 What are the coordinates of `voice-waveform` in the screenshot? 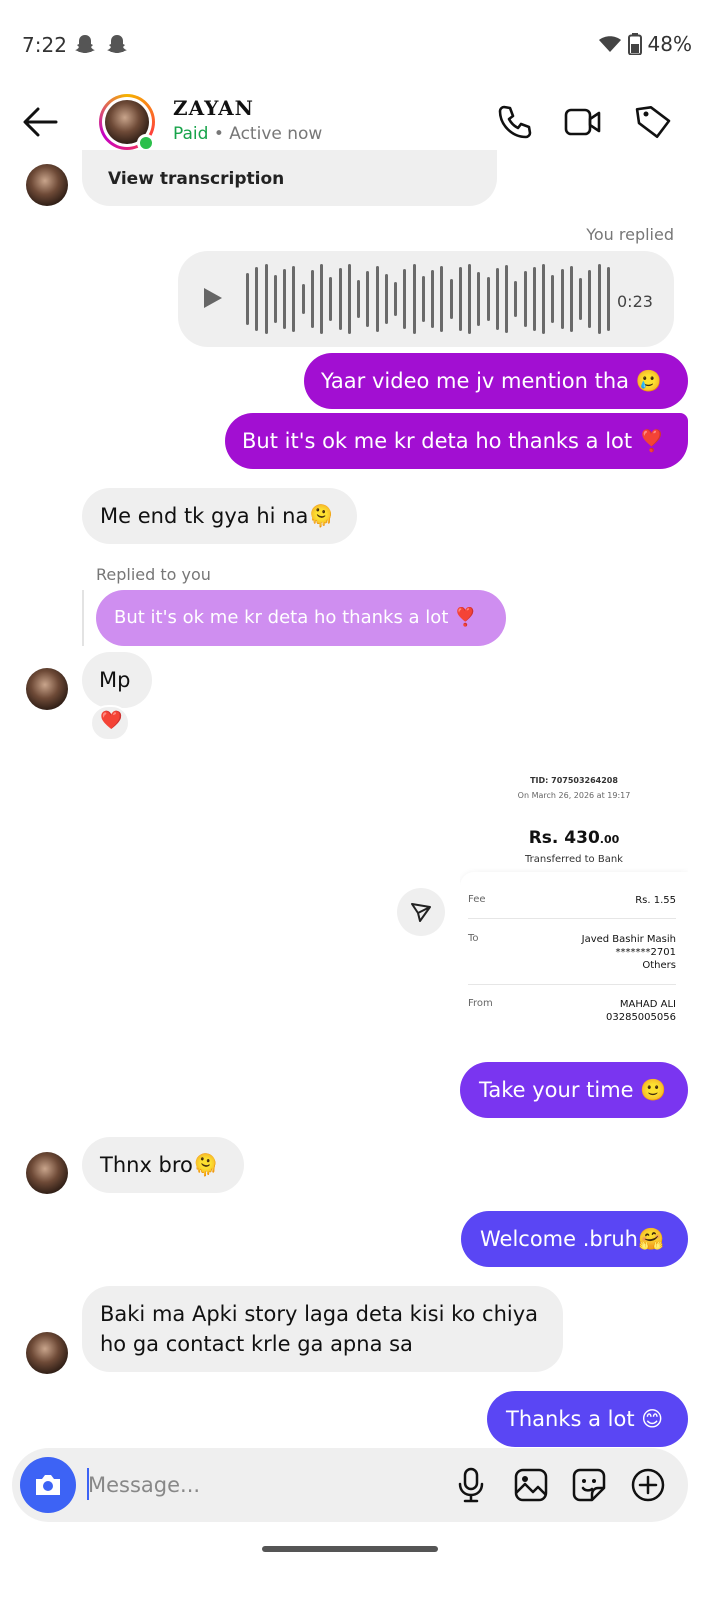 It's located at (431, 299).